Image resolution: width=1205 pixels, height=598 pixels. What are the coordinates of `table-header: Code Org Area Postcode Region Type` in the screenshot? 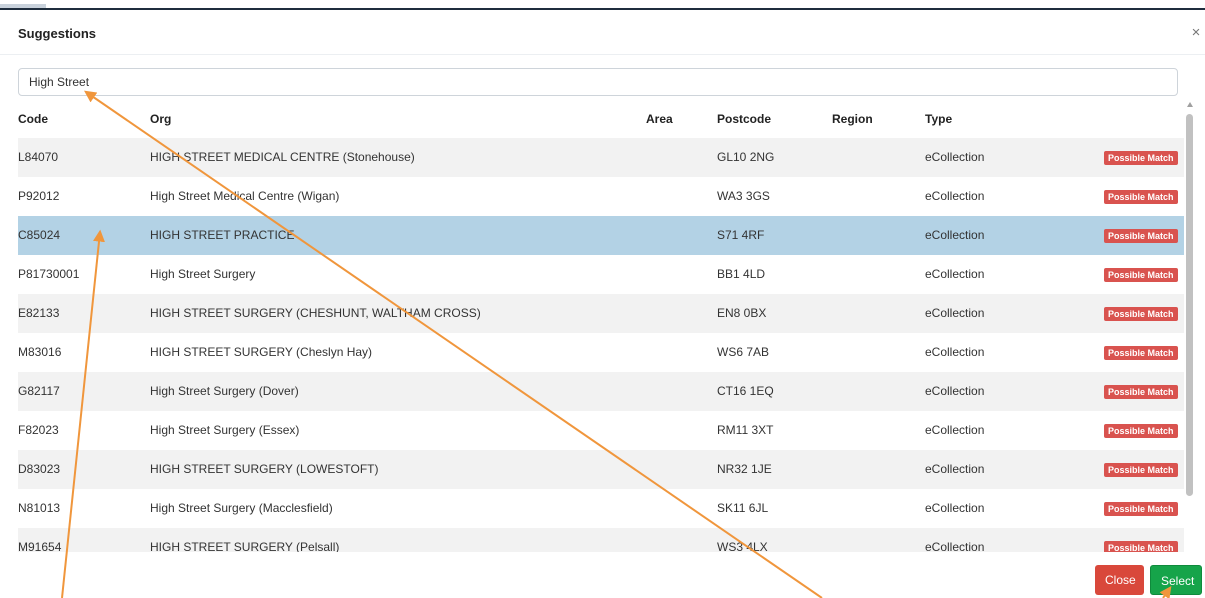 It's located at (601, 118).